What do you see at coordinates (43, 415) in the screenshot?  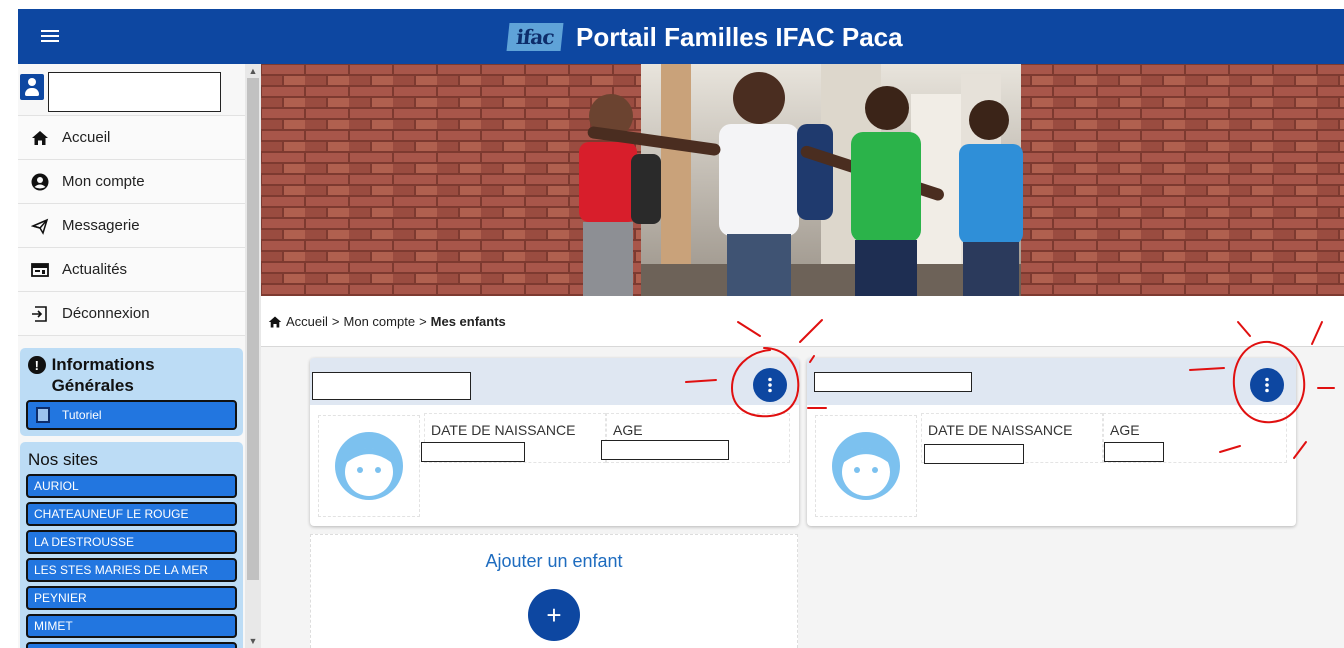 I see `document-icon` at bounding box center [43, 415].